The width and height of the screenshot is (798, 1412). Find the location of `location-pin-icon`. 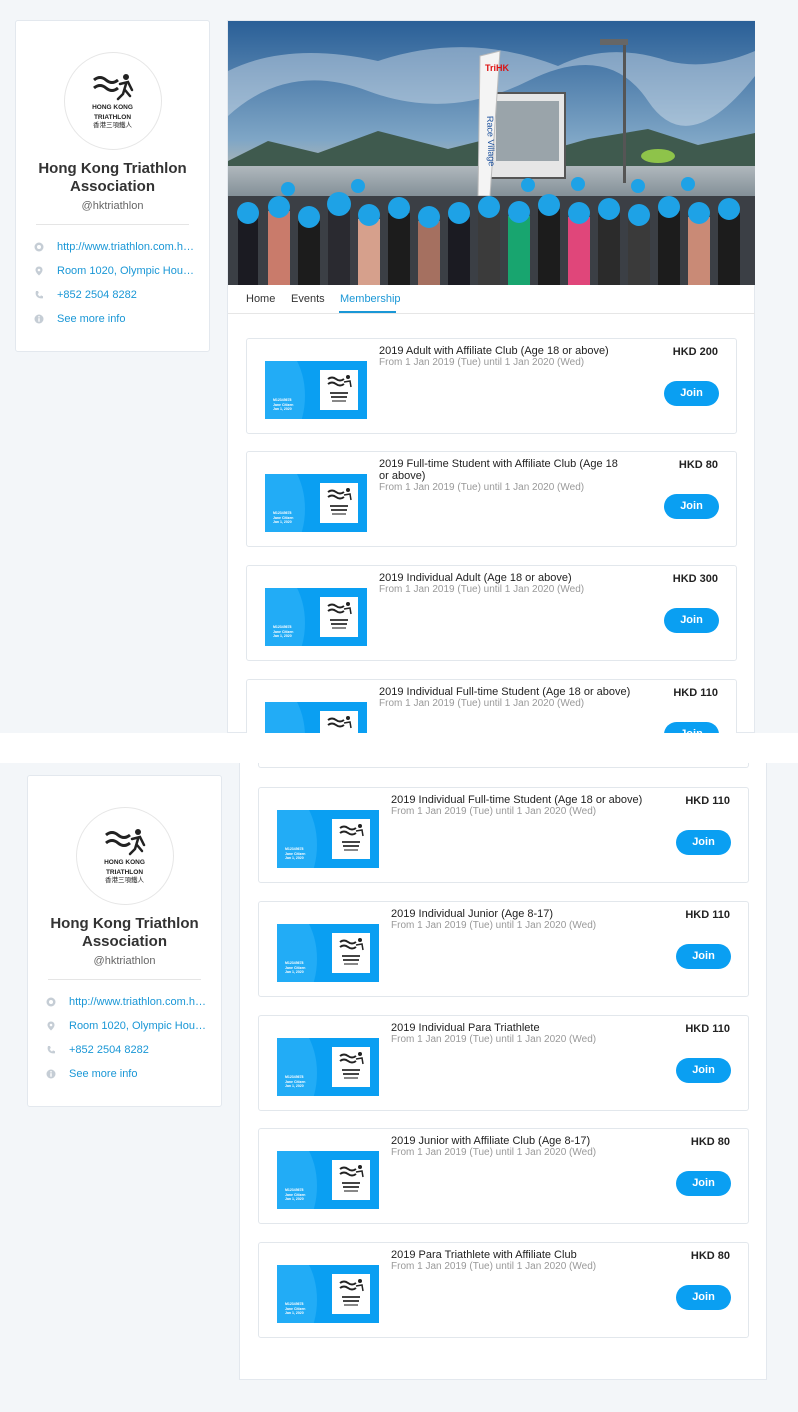

location-pin-icon is located at coordinates (39, 271).